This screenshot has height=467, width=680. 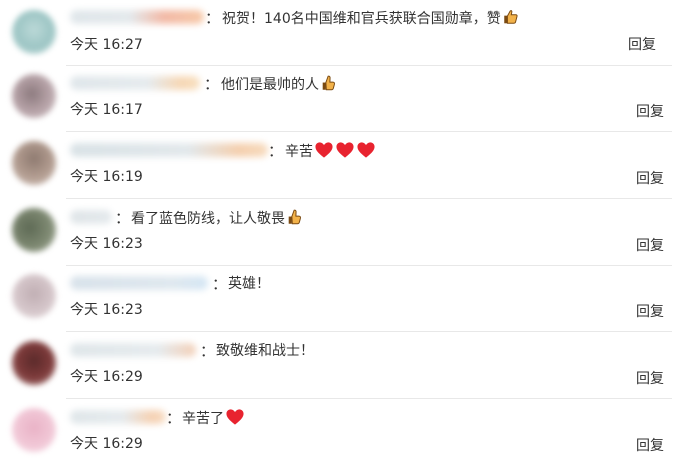 What do you see at coordinates (371, 18) in the screenshot?
I see `comment-text: 祝贺！140名中国维和官兵获联合国勋章，赞` at bounding box center [371, 18].